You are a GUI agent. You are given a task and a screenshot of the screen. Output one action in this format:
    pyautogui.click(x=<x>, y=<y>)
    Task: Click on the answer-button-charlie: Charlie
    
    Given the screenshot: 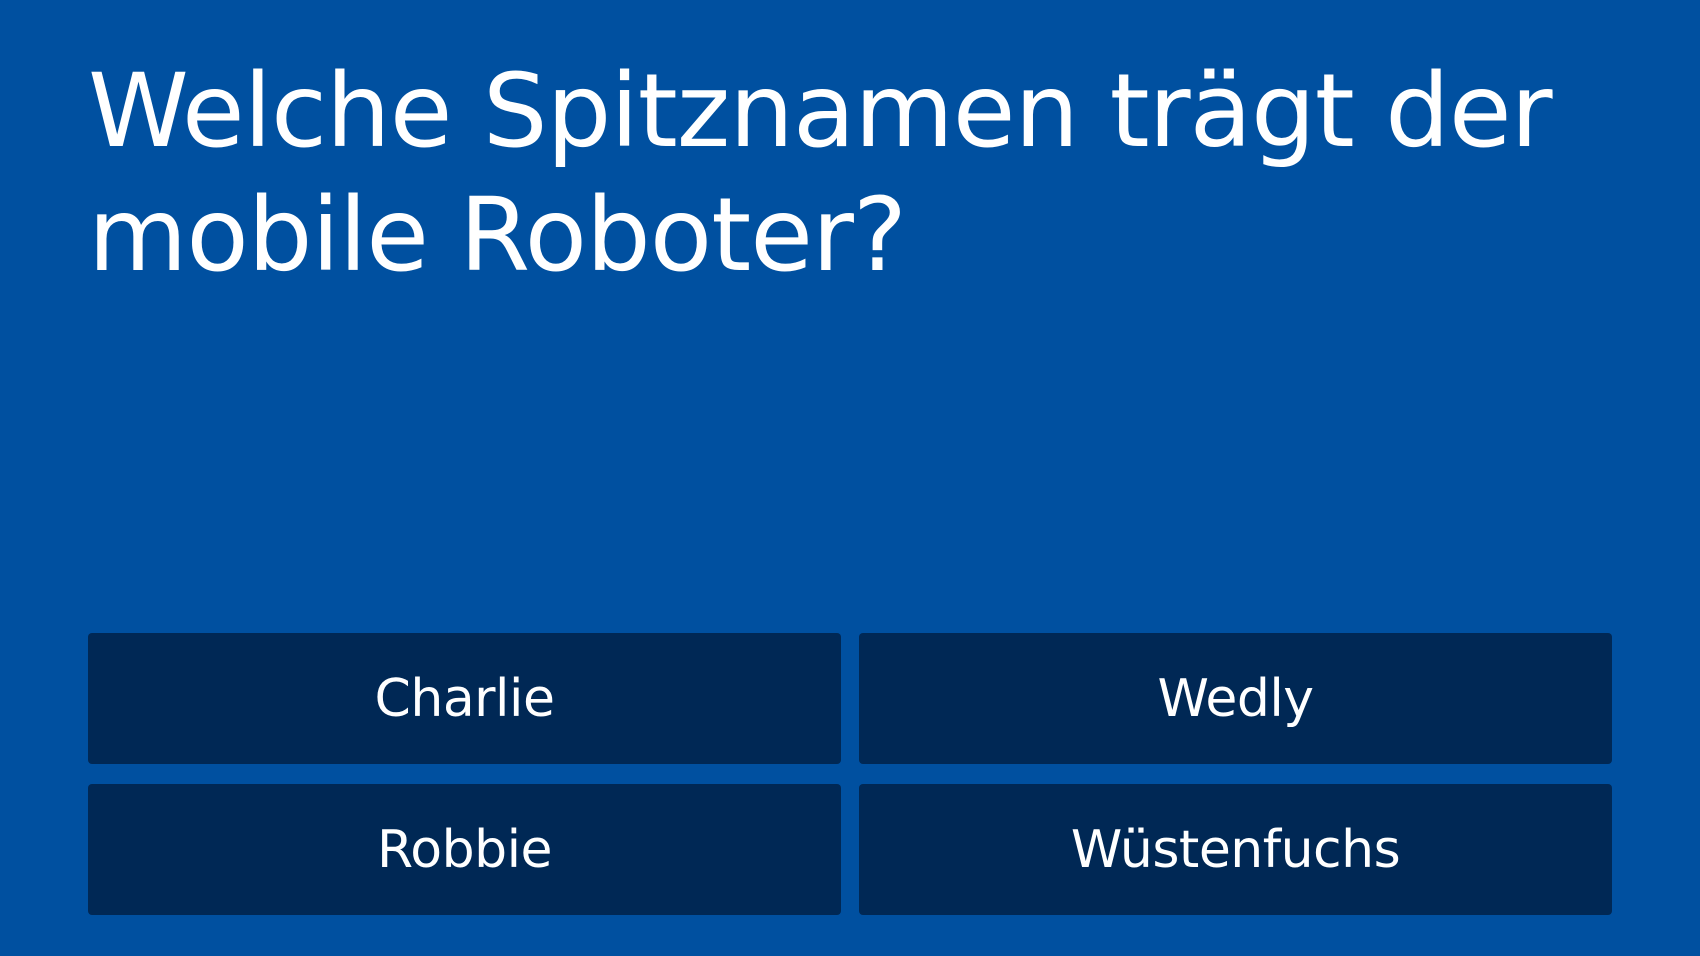 What is the action you would take?
    pyautogui.click(x=464, y=698)
    